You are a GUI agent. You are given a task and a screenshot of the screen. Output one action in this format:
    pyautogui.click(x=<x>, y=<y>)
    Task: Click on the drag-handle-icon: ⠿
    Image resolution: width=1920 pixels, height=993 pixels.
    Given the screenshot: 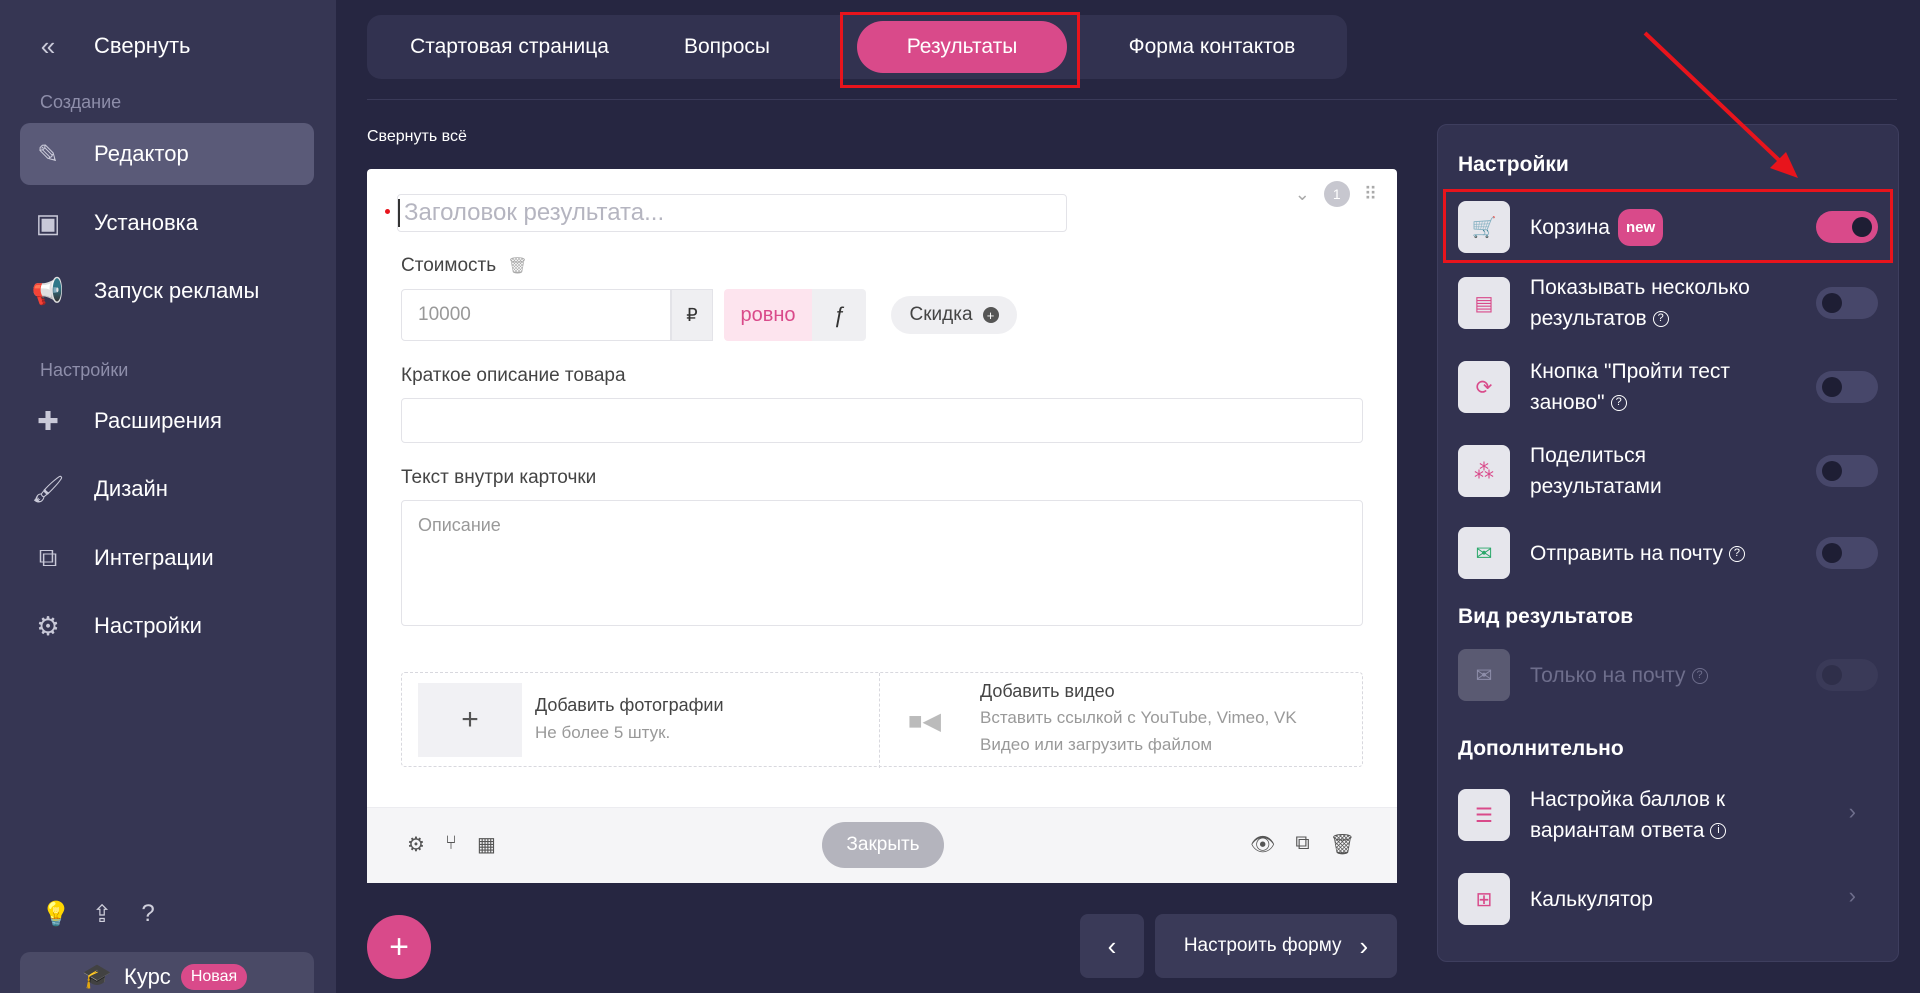 What is the action you would take?
    pyautogui.click(x=1370, y=194)
    